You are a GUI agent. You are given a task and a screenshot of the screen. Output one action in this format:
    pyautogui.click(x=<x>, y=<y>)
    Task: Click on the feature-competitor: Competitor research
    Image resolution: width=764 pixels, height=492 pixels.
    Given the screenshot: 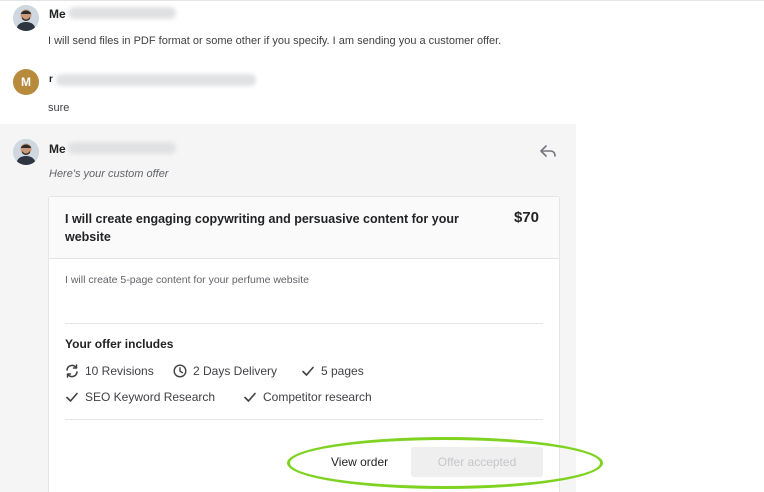 What is the action you would take?
    pyautogui.click(x=307, y=397)
    